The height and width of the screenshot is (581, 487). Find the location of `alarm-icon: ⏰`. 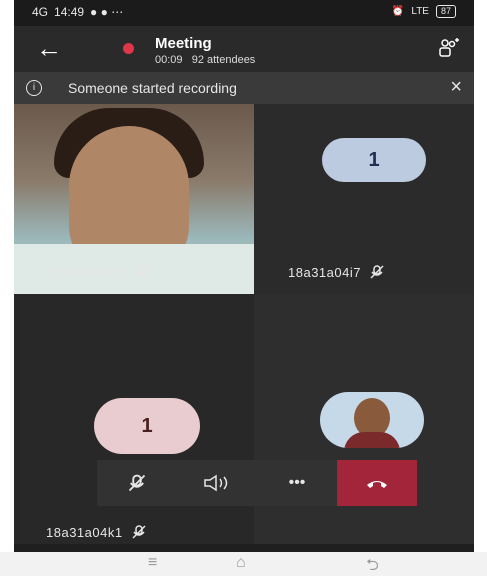

alarm-icon: ⏰ is located at coordinates (398, 11).